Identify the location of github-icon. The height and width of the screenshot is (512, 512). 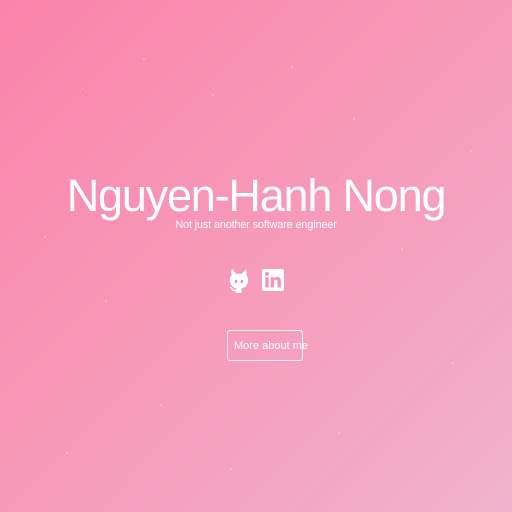
(239, 281).